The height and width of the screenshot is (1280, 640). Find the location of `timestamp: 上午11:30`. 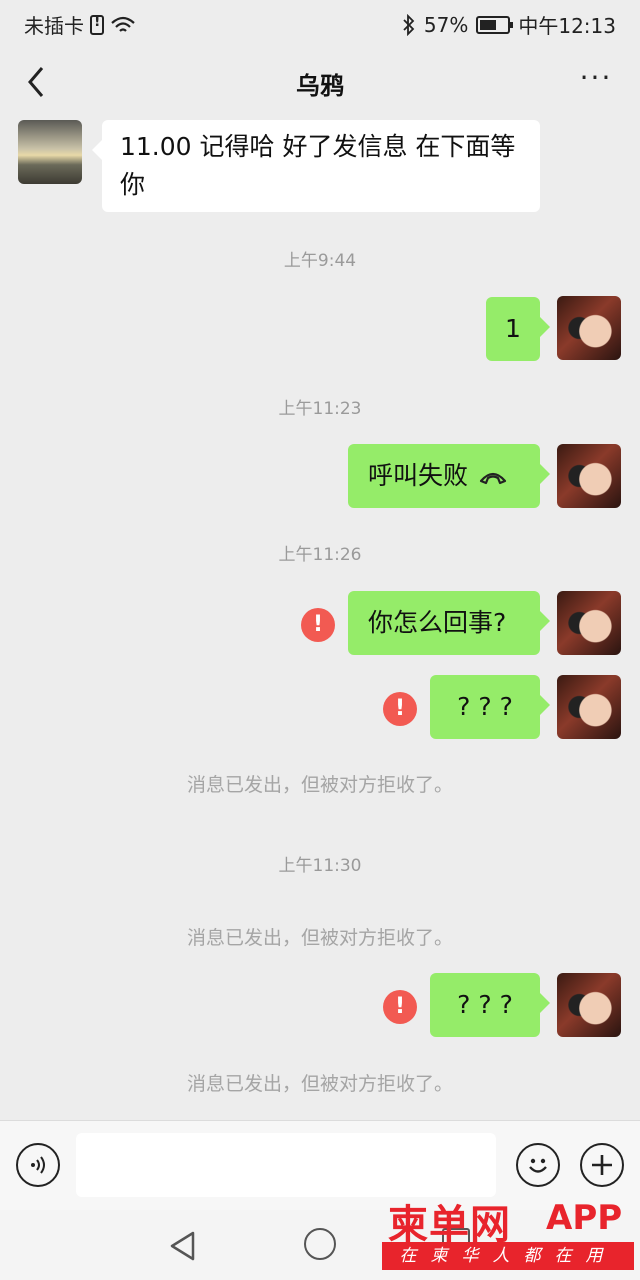

timestamp: 上午11:30 is located at coordinates (320, 866).